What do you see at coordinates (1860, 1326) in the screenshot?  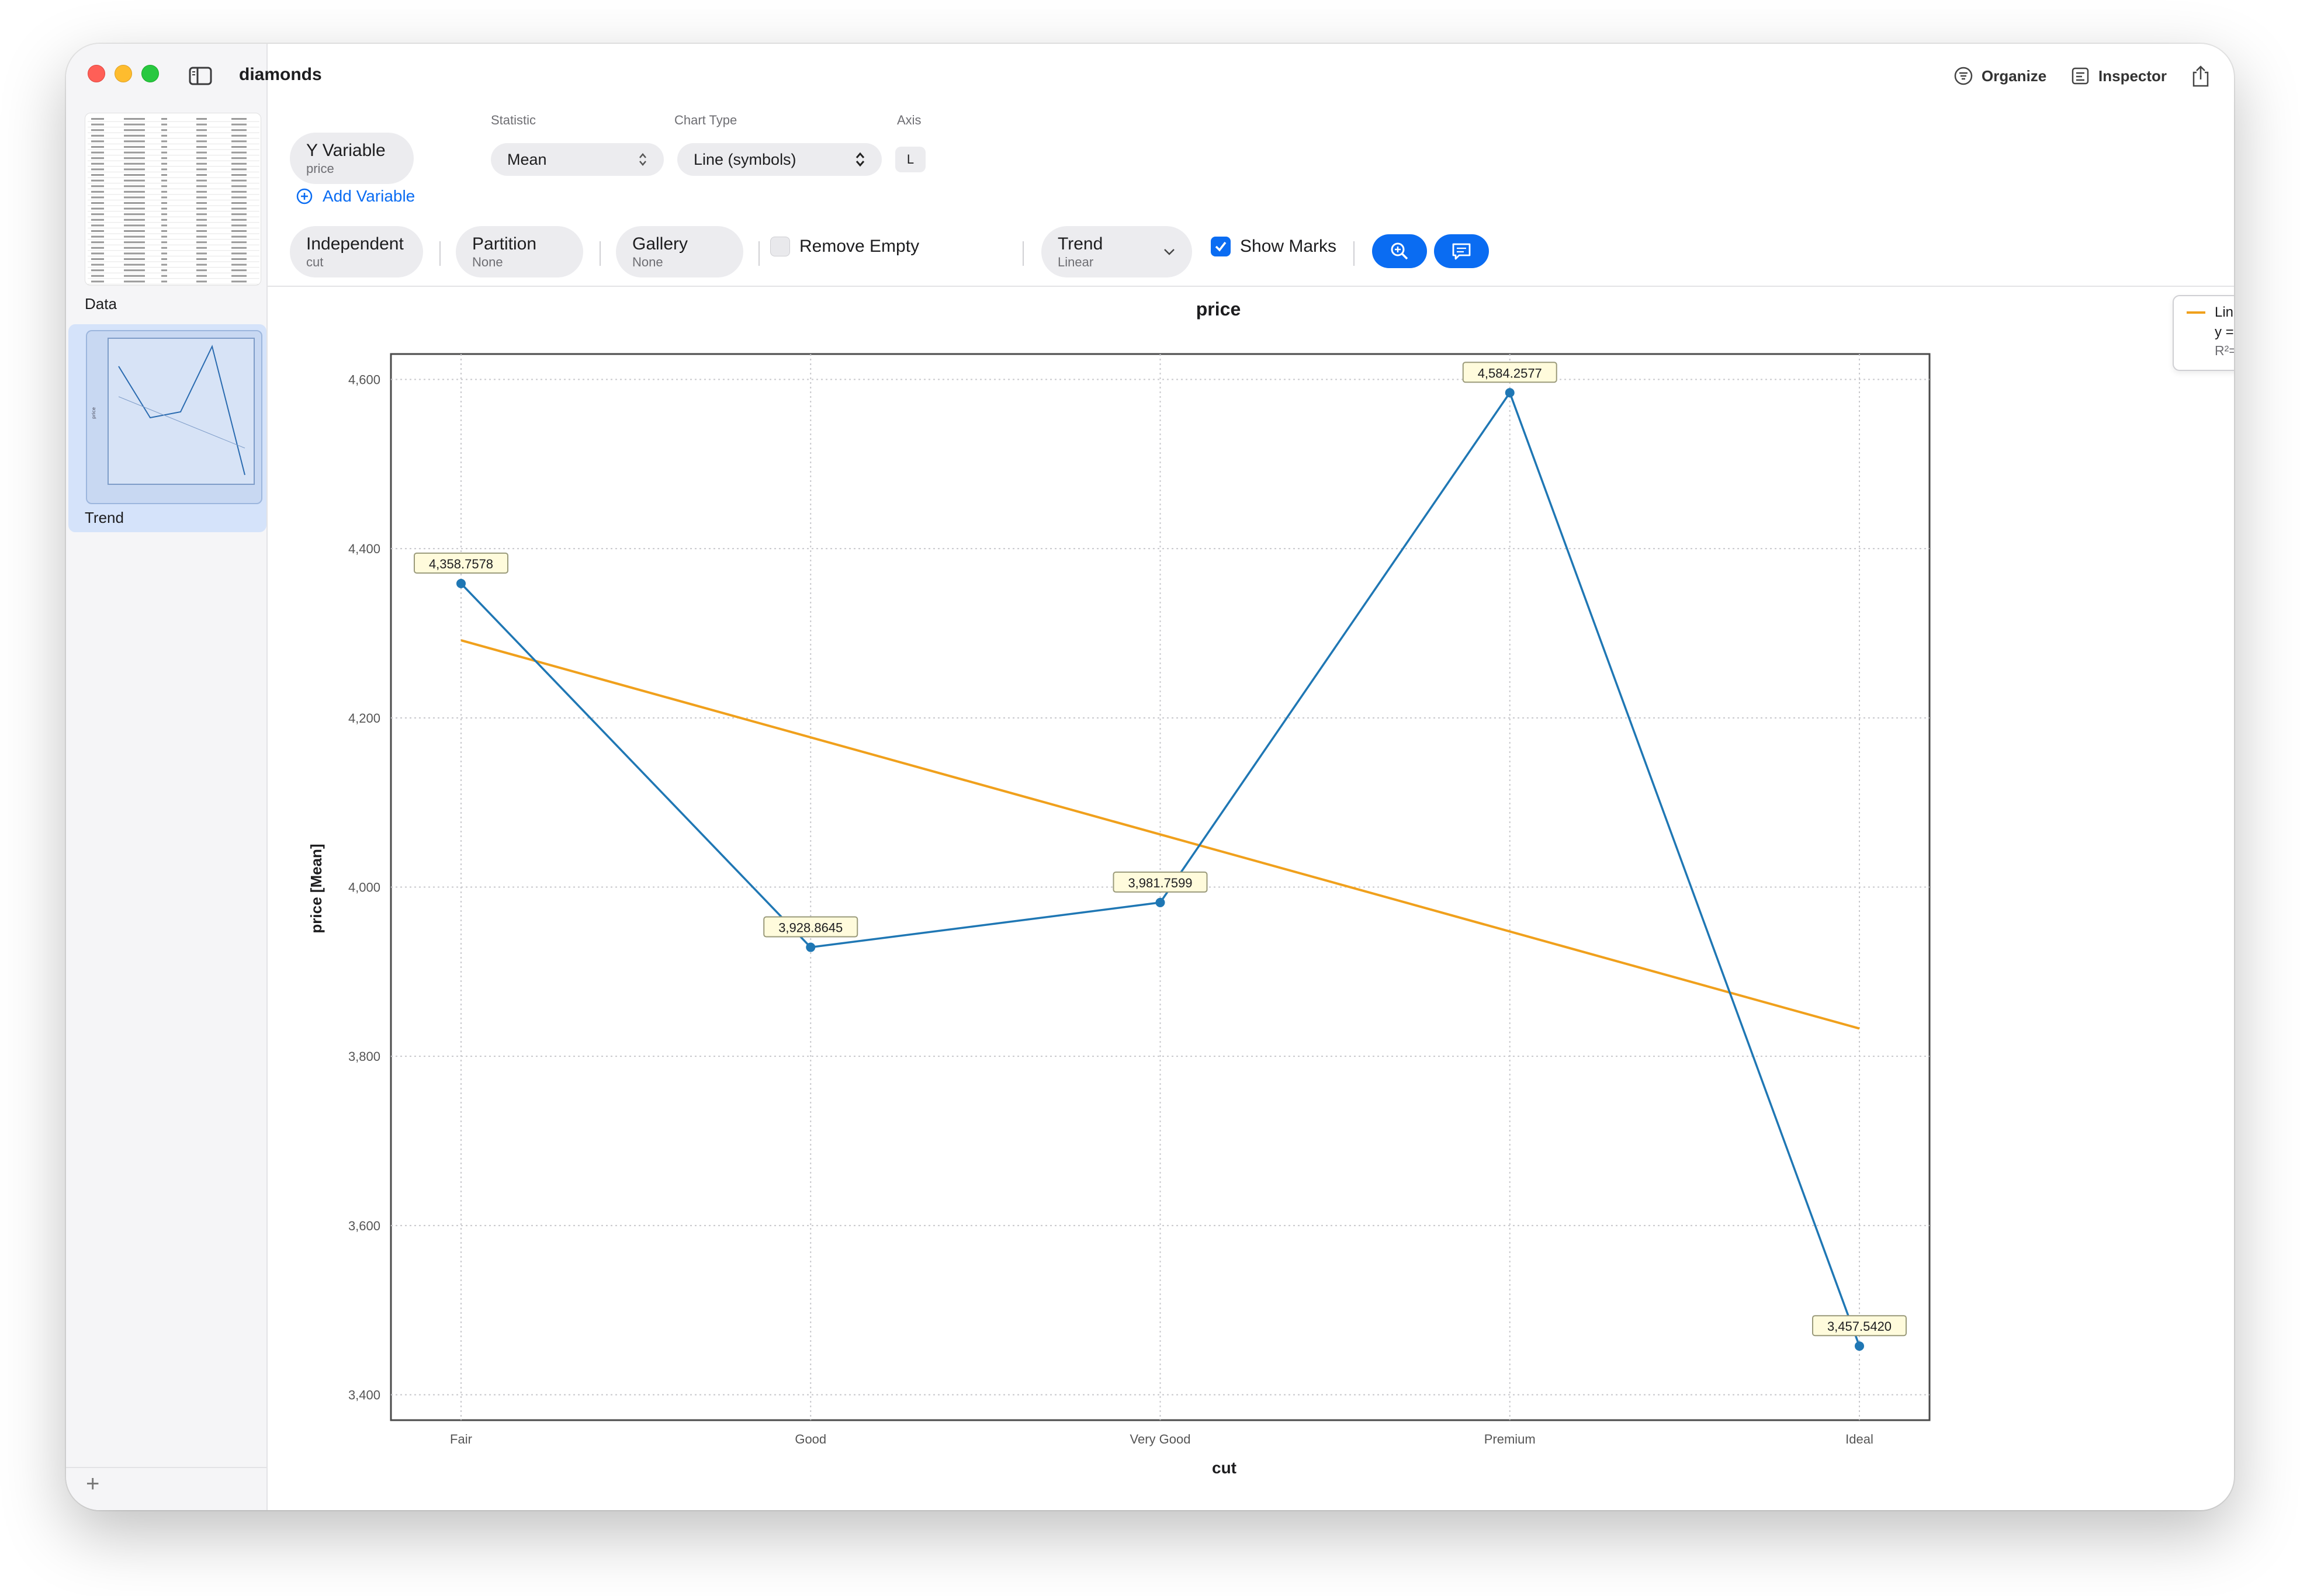 I see `data-label: 3,457.5420` at bounding box center [1860, 1326].